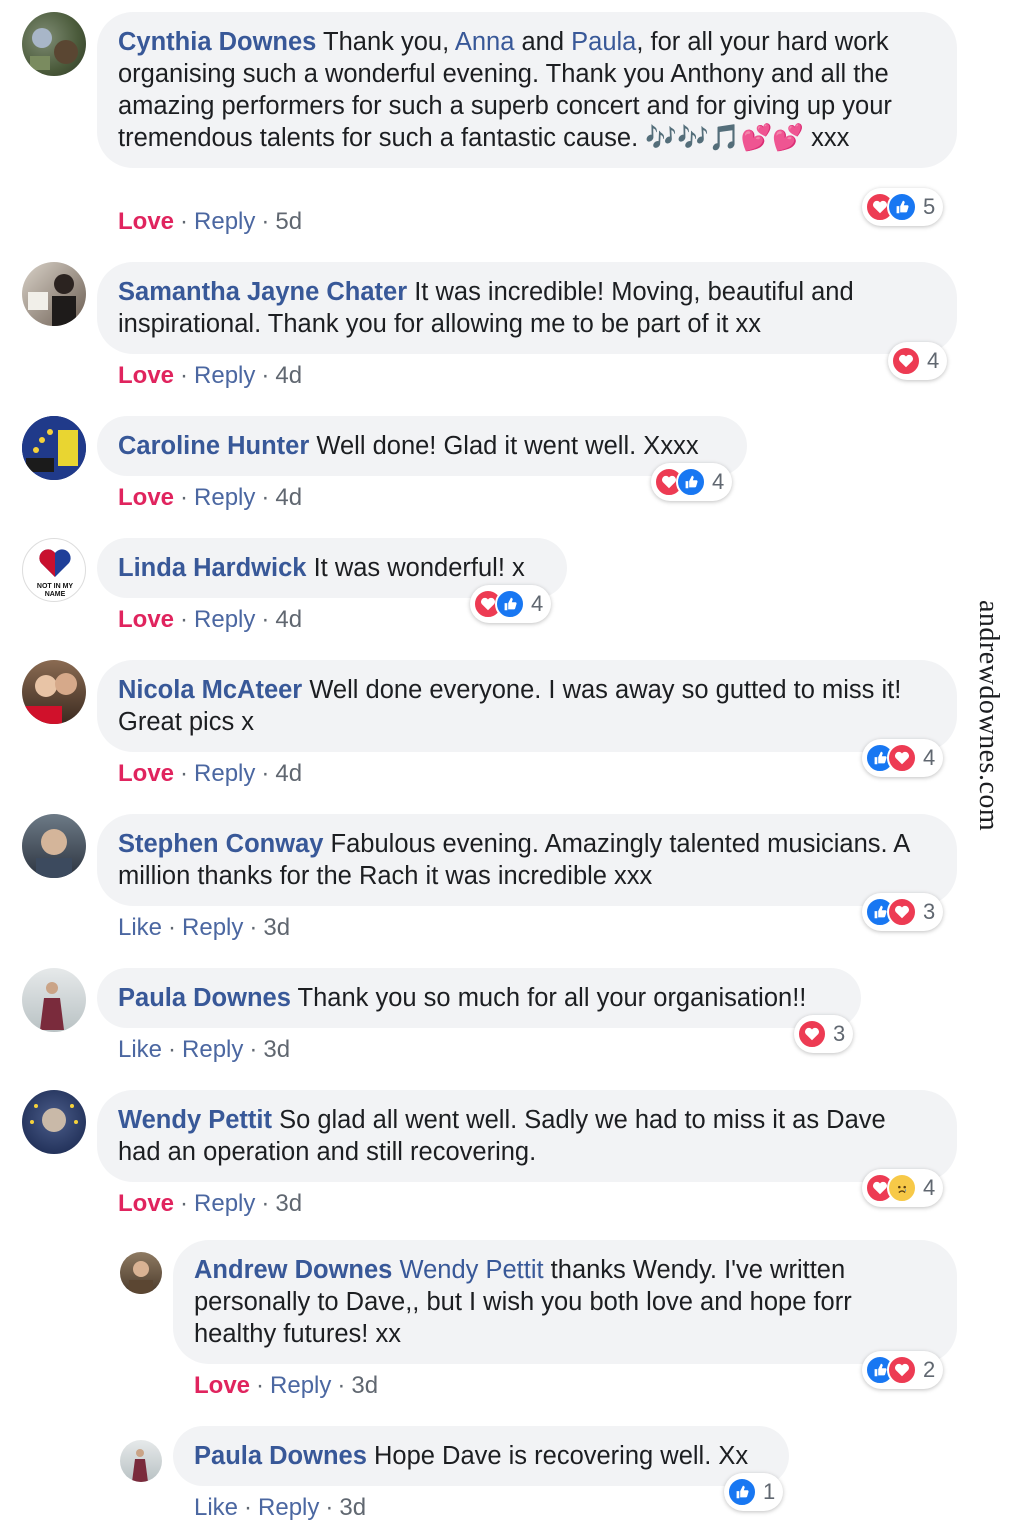 Image resolution: width=1030 pixels, height=1536 pixels. I want to click on comment-author: Stephen Conway, so click(220, 844).